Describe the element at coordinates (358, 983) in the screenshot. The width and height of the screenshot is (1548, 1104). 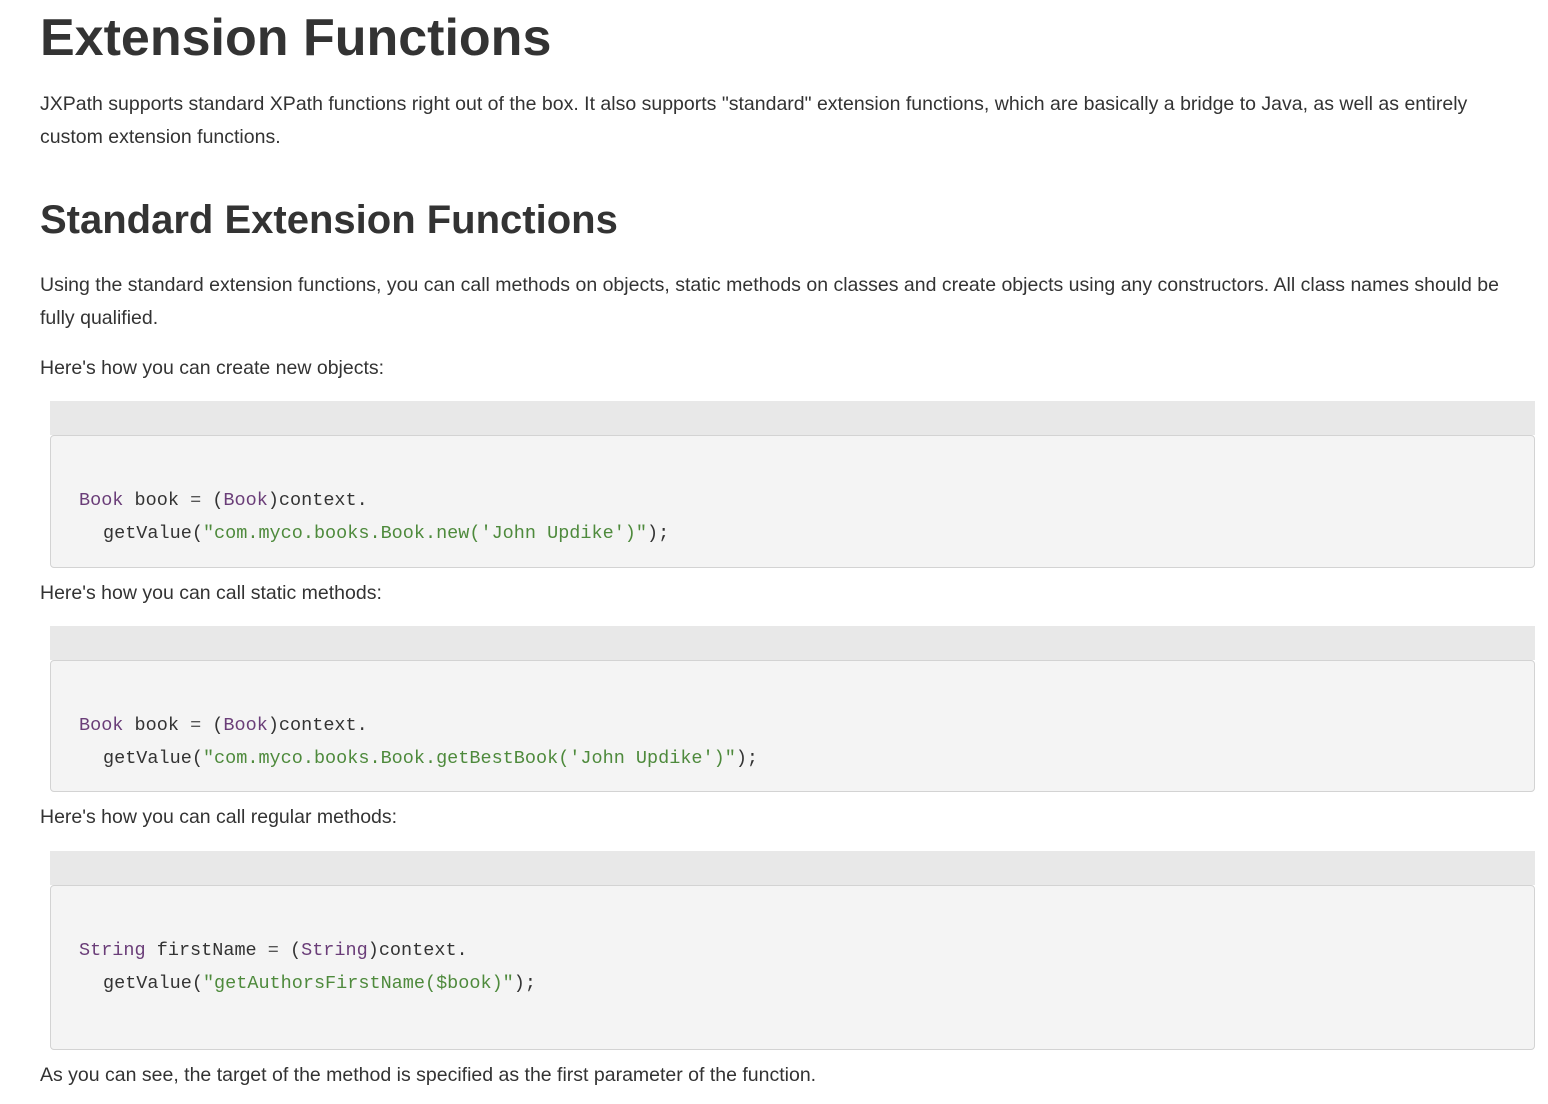
I see `code-string-token: "getAuthorsFirstName($book)"` at that location.